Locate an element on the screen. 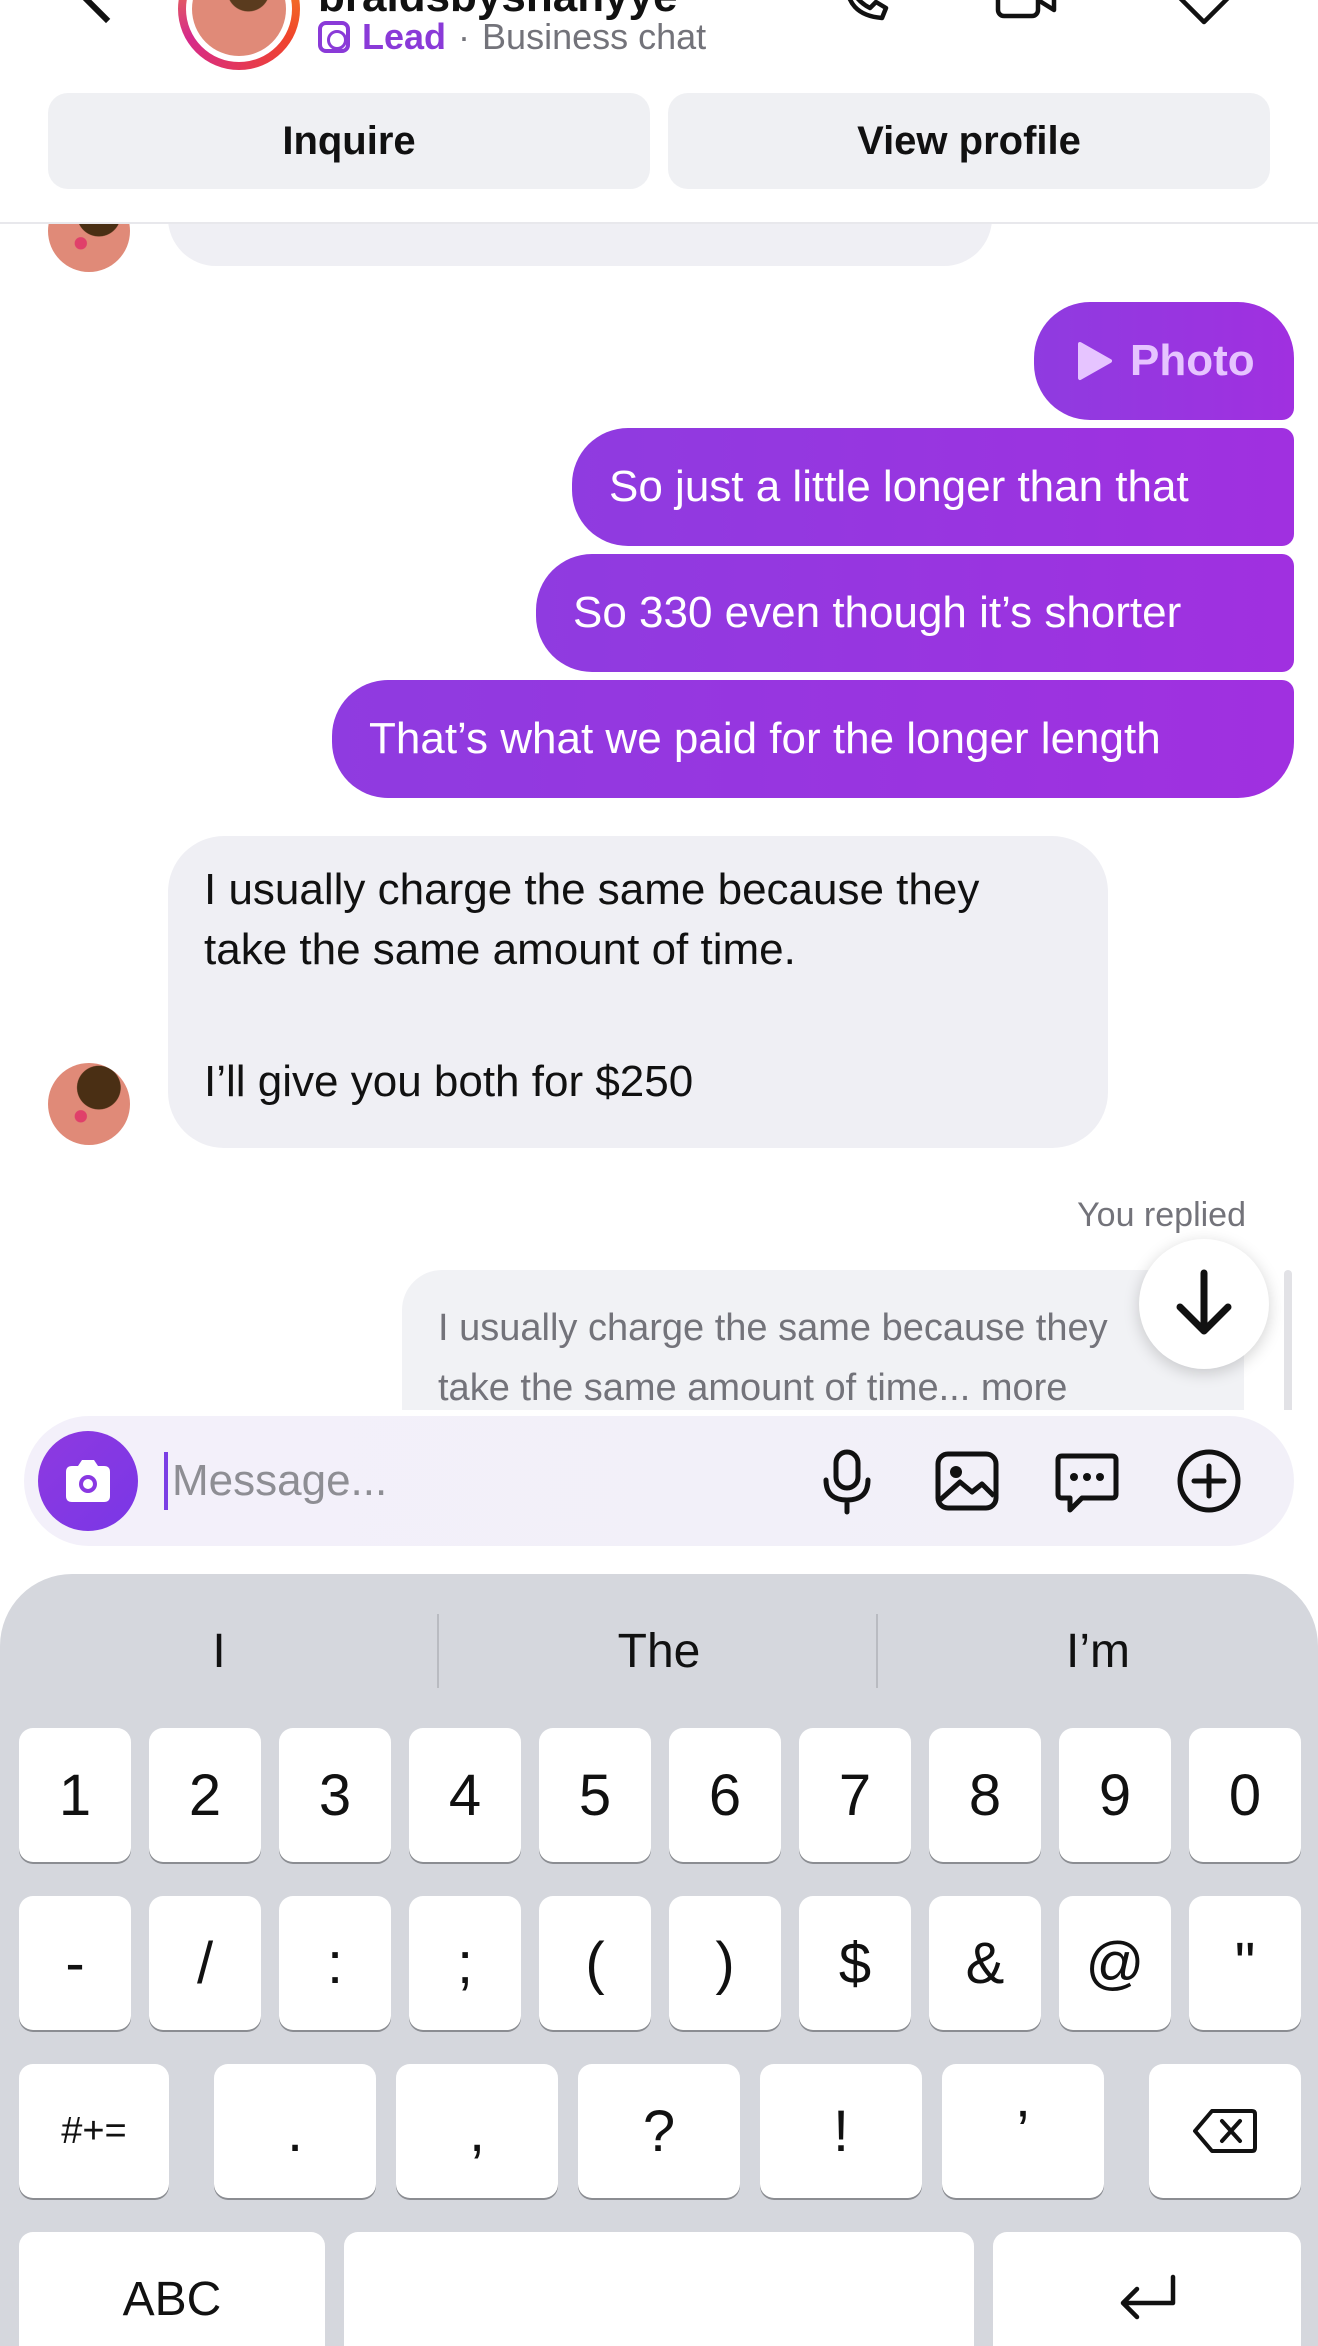 This screenshot has width=1318, height=2346. reply-line: take the same amount of time... more is located at coordinates (753, 1388).